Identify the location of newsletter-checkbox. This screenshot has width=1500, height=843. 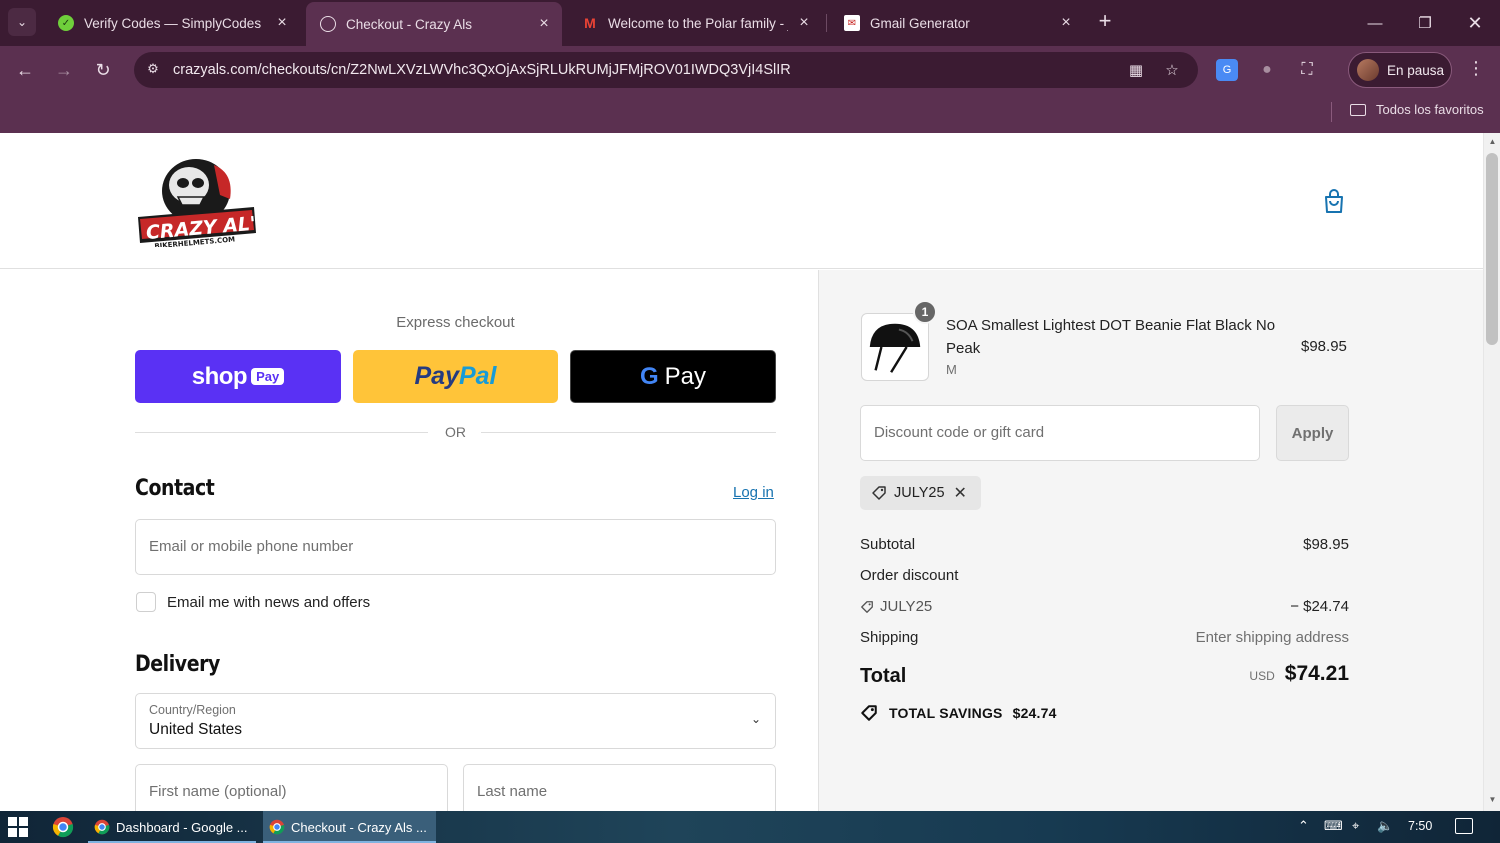
(146, 602).